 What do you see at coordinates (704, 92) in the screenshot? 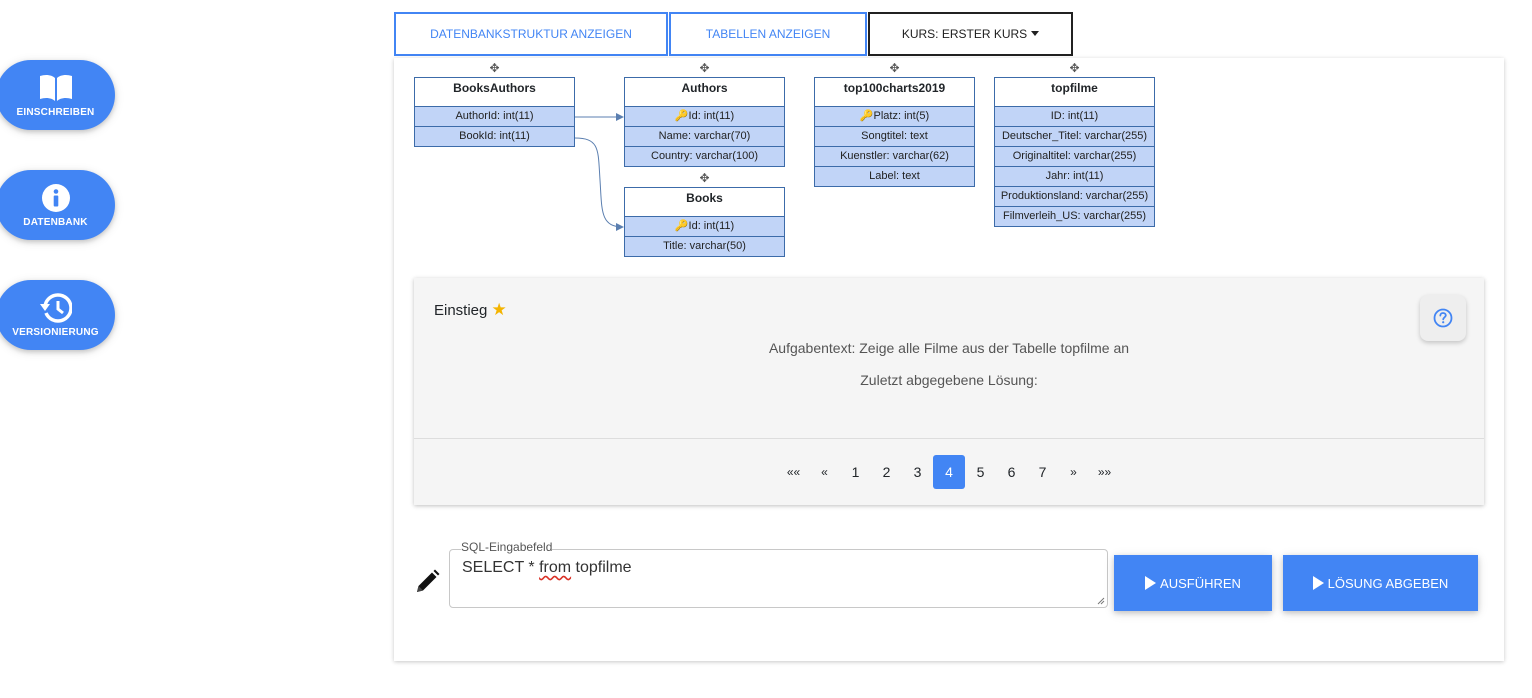
I see `er-table-title: Authors` at bounding box center [704, 92].